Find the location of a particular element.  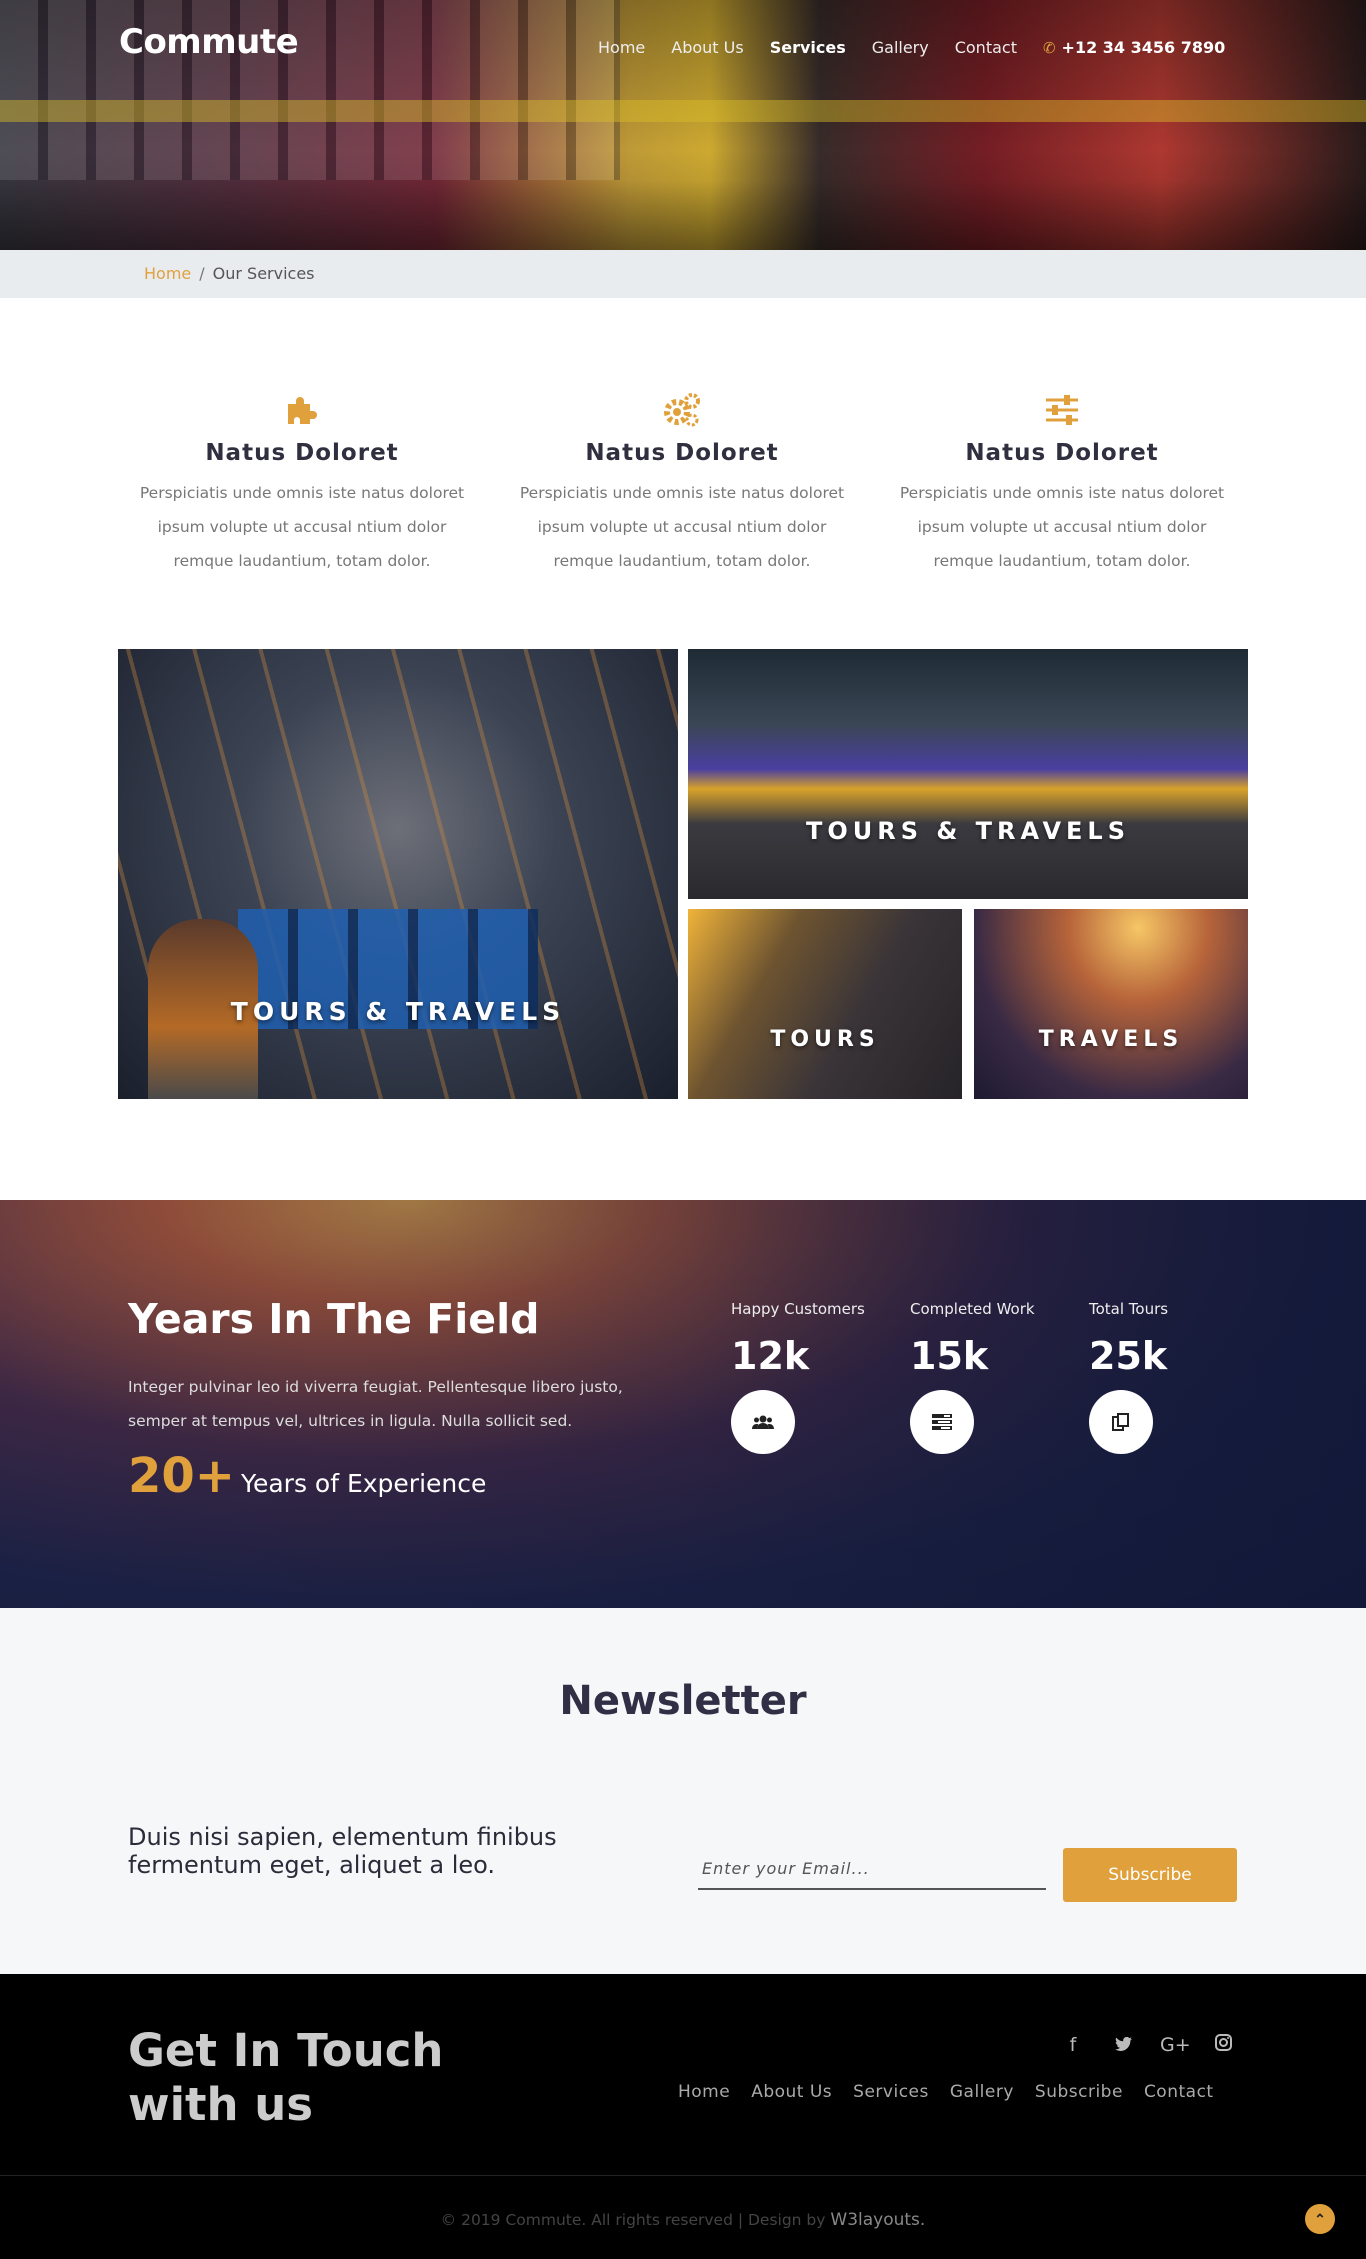

tasks-icon is located at coordinates (942, 1422).